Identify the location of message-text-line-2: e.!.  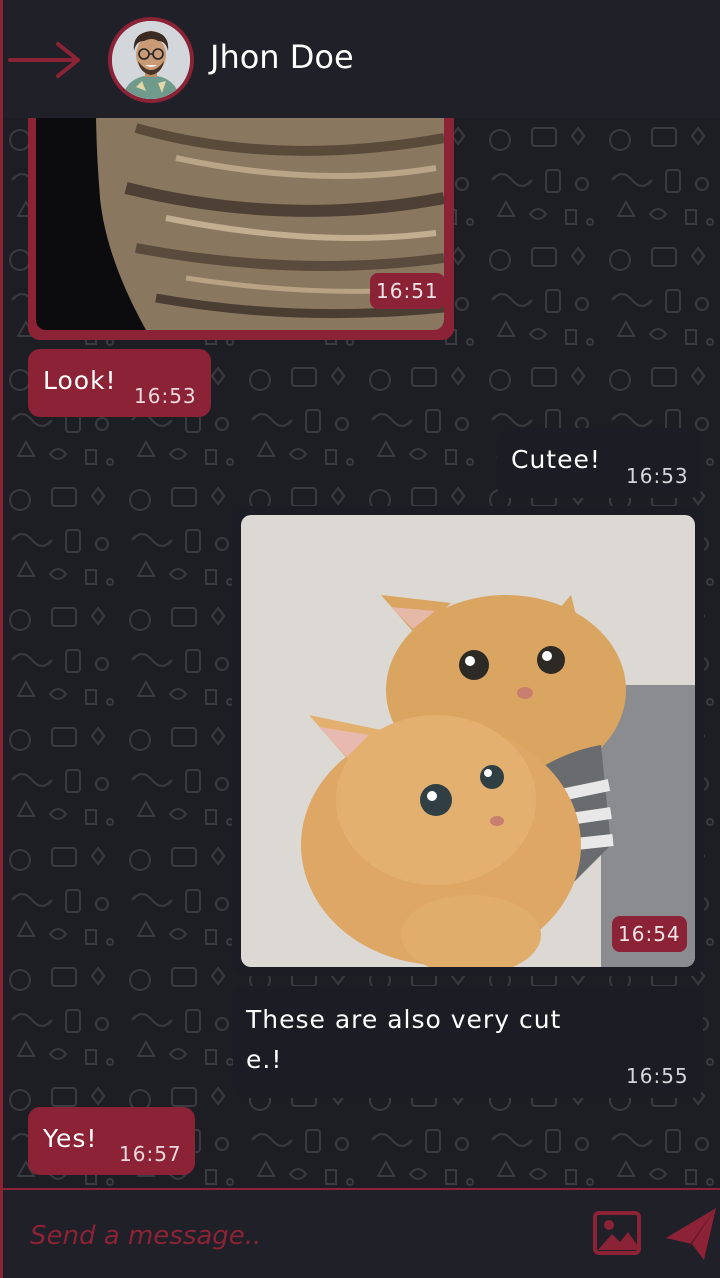
(264, 1059).